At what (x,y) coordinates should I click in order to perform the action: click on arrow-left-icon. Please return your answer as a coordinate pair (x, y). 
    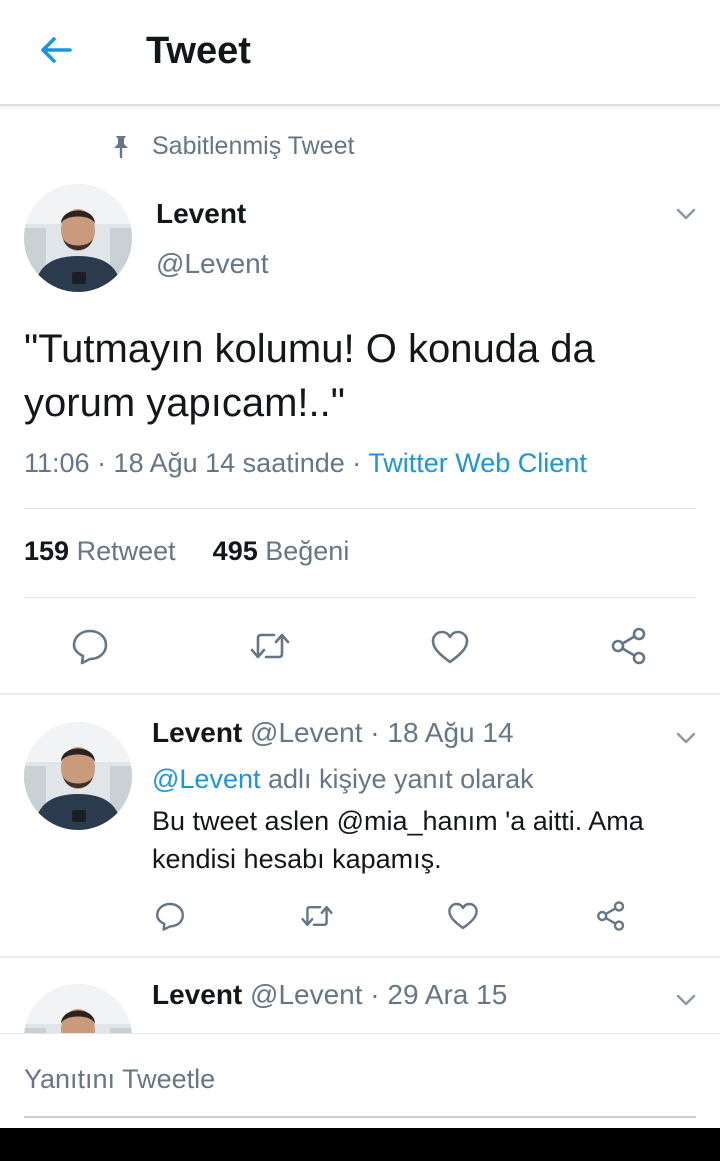
    Looking at the image, I should click on (56, 50).